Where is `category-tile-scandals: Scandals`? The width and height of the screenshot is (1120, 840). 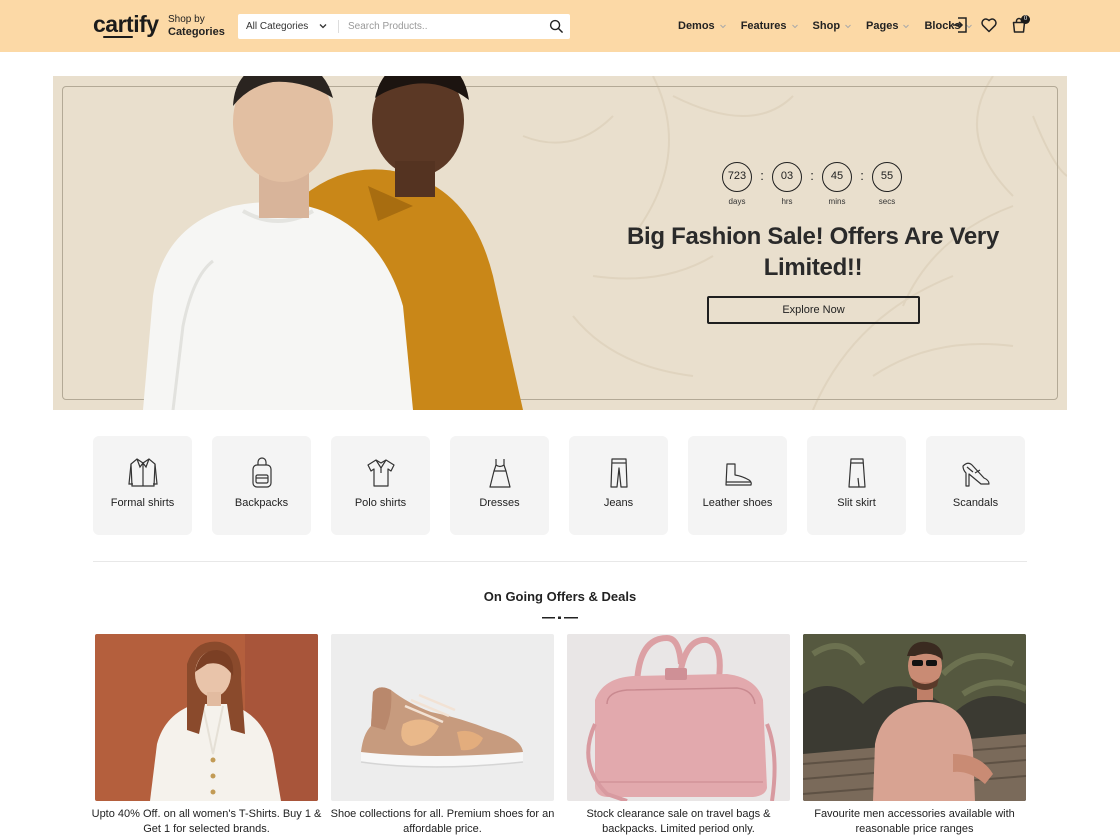
category-tile-scandals: Scandals is located at coordinates (975, 485).